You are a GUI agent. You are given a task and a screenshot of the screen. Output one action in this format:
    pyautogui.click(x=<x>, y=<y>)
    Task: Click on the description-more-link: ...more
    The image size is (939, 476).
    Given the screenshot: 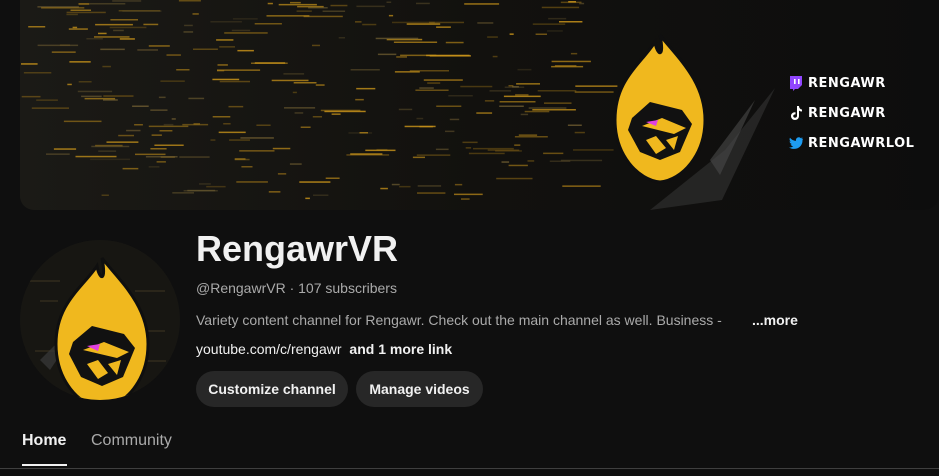 What is the action you would take?
    pyautogui.click(x=775, y=320)
    